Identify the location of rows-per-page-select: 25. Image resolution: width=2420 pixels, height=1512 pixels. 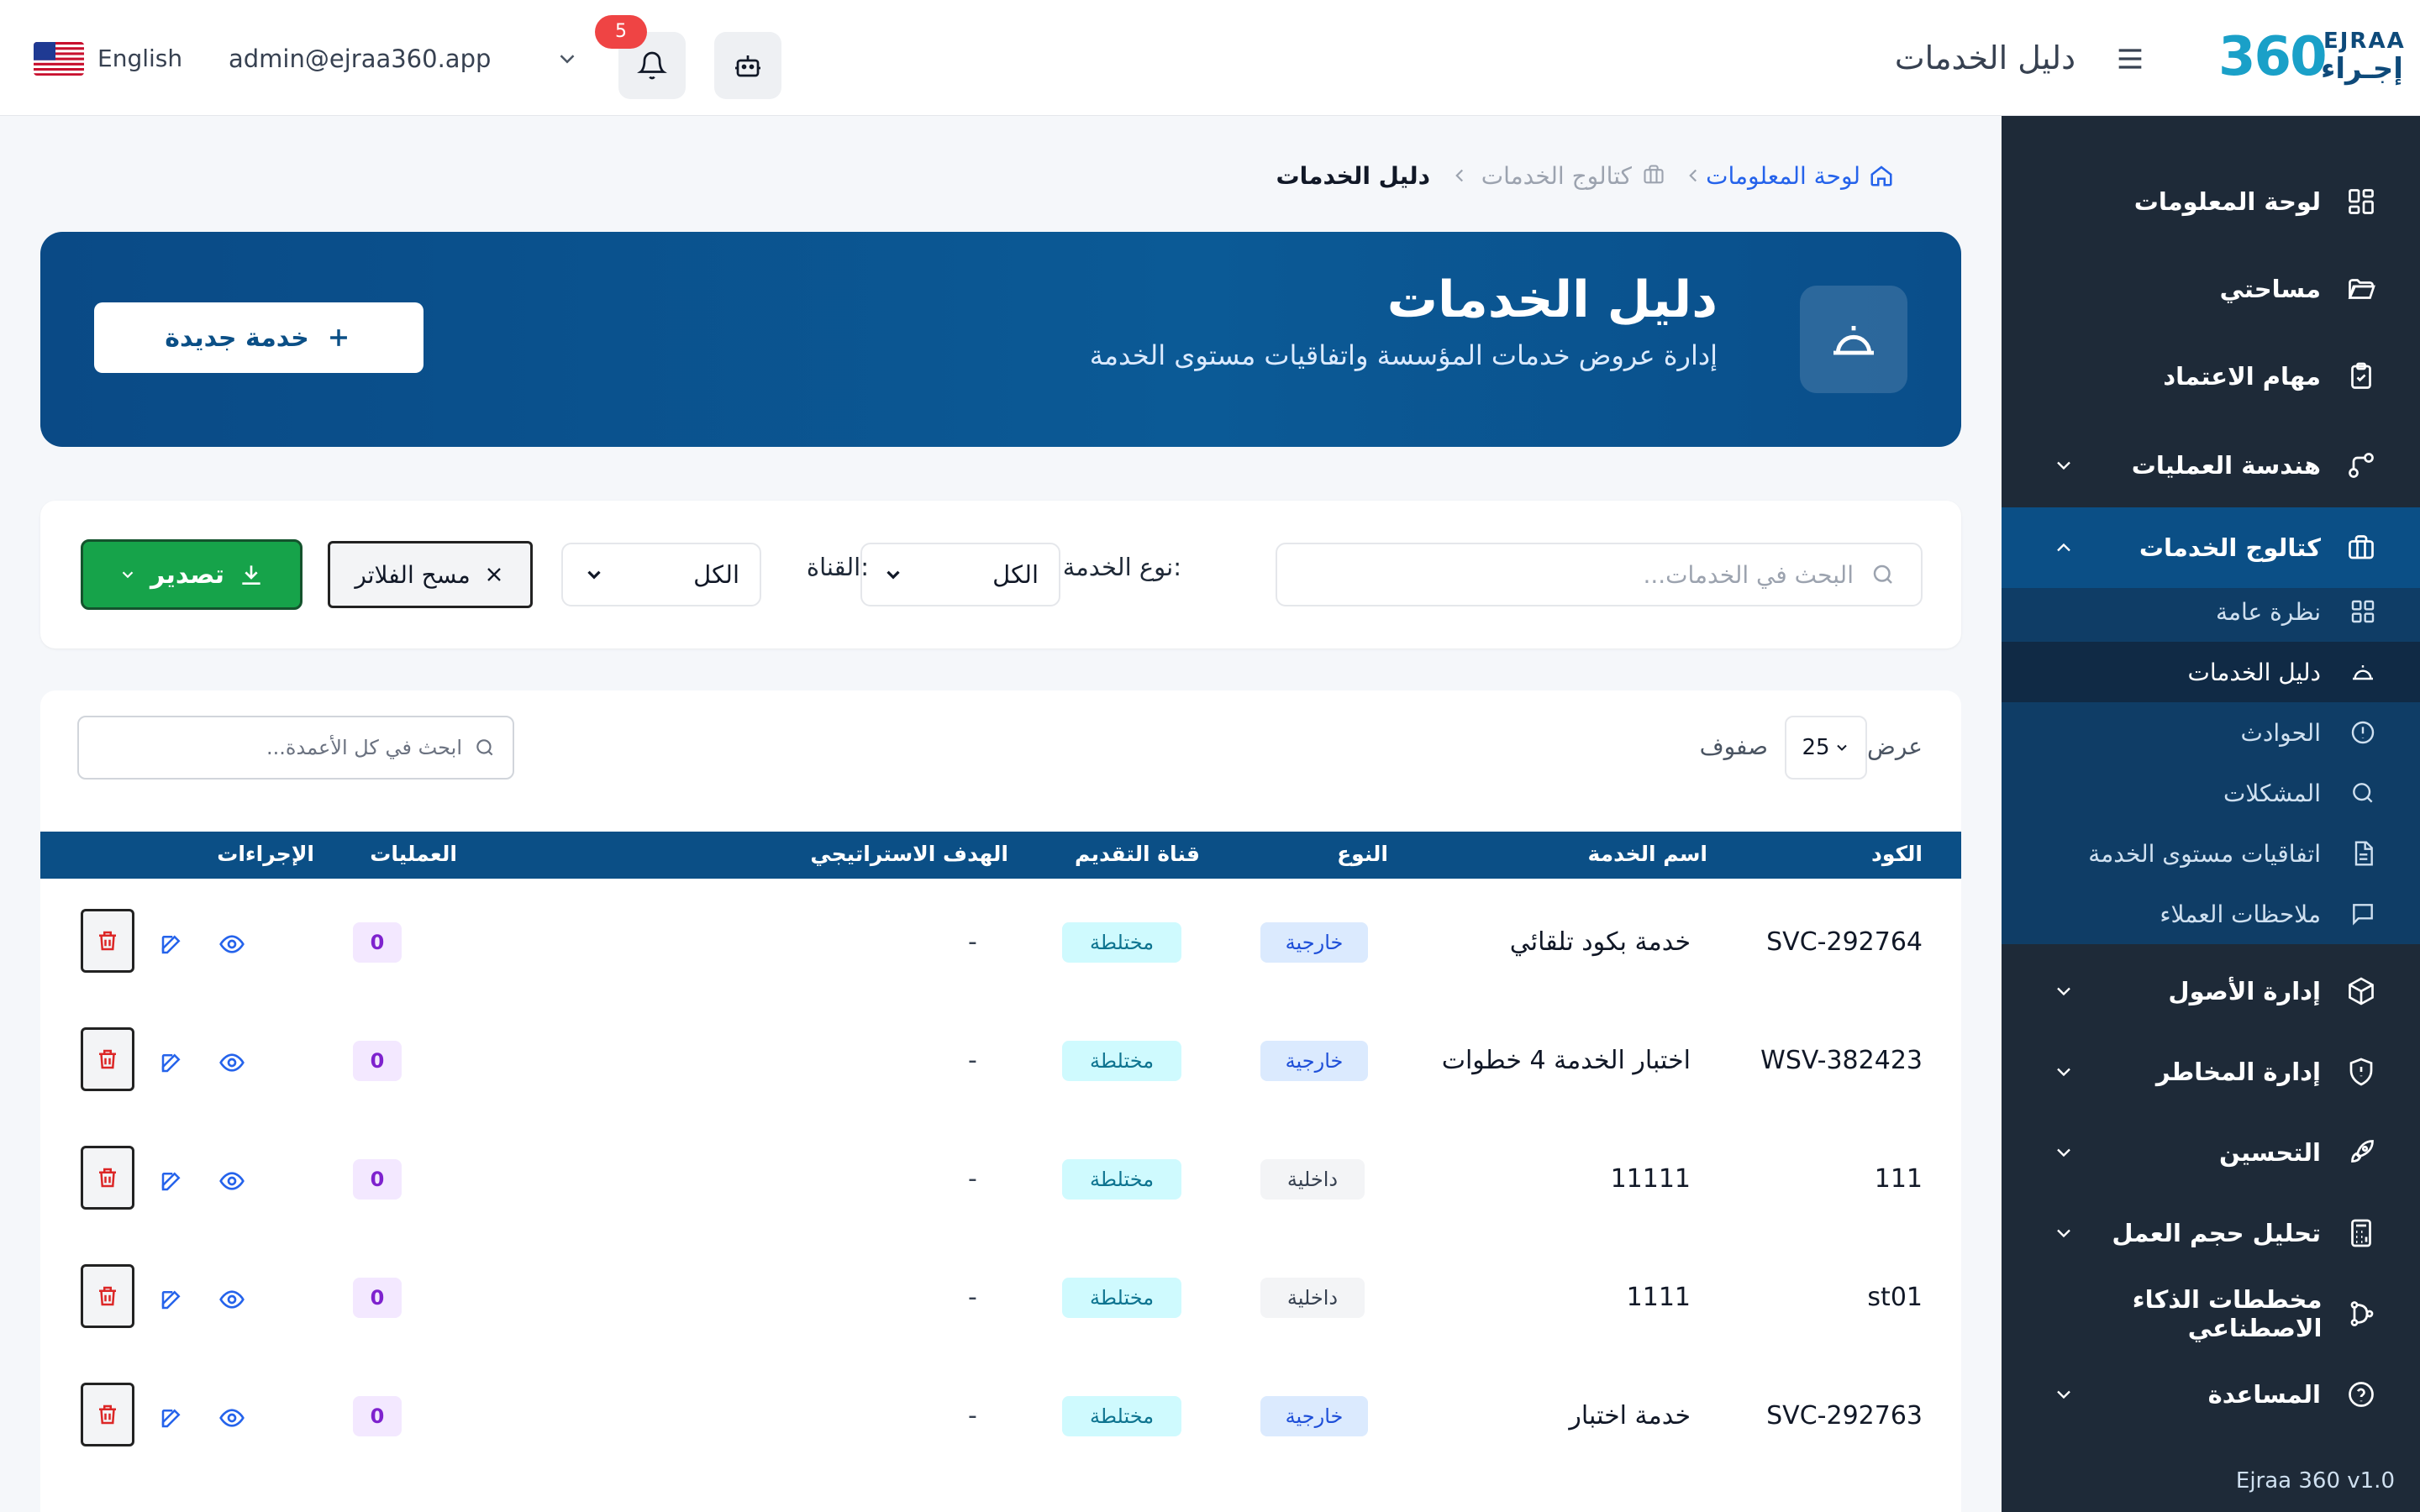
(1826, 748).